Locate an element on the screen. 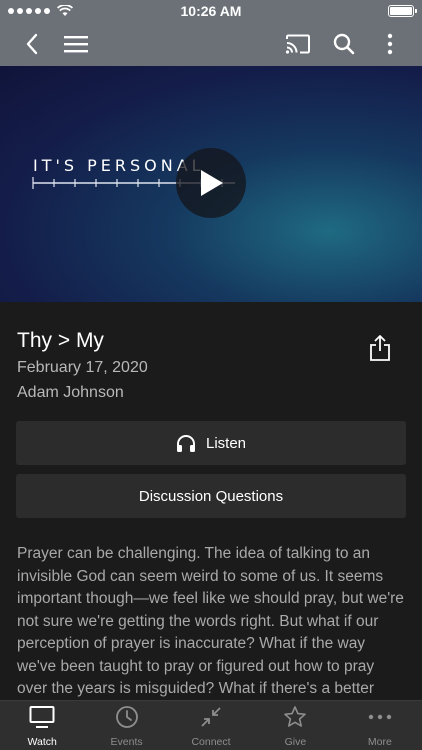 The width and height of the screenshot is (422, 750). share-icon is located at coordinates (380, 348).